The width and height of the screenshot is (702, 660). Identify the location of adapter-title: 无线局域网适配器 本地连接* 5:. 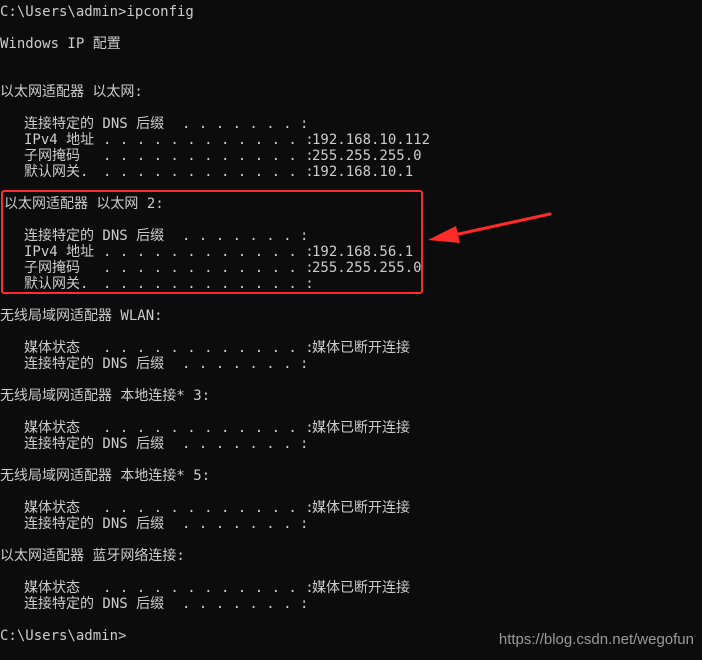
(105, 476).